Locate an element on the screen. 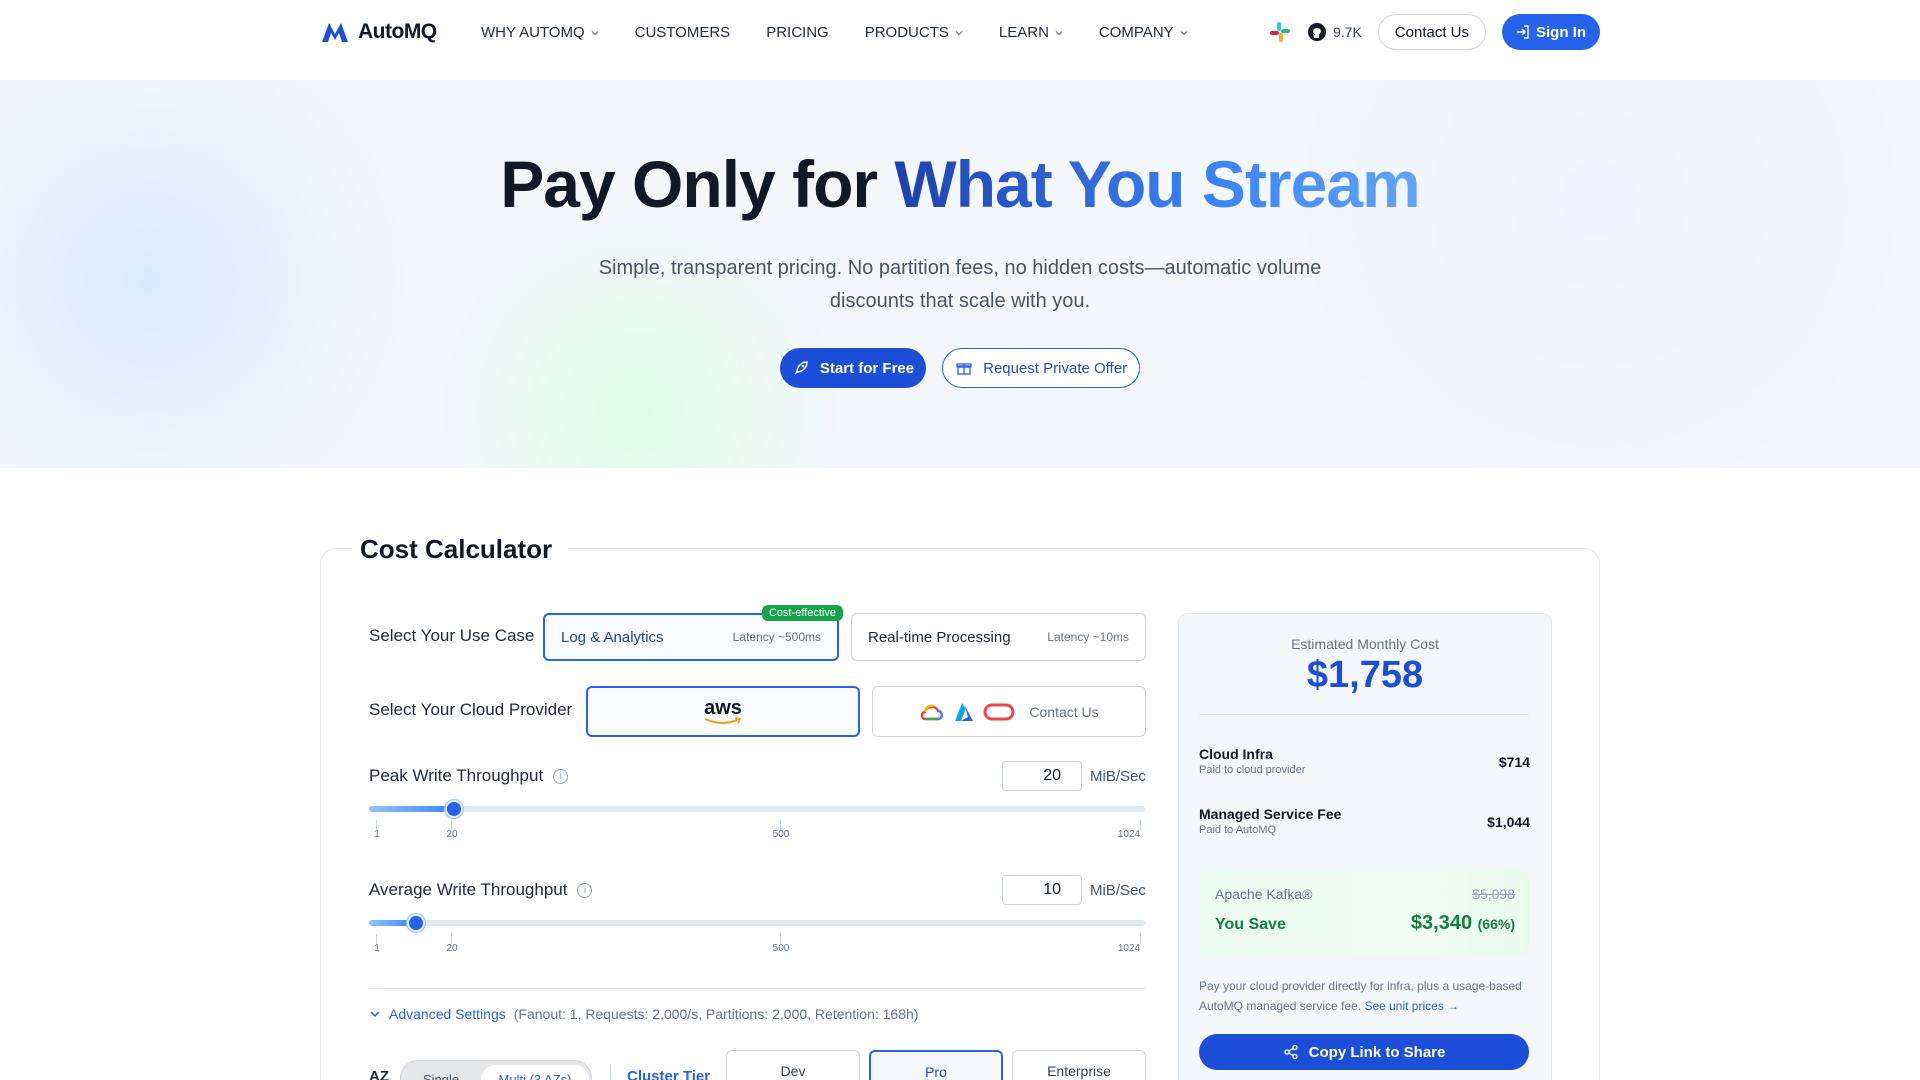  nav-item-company: COMPANY is located at coordinates (1143, 32).